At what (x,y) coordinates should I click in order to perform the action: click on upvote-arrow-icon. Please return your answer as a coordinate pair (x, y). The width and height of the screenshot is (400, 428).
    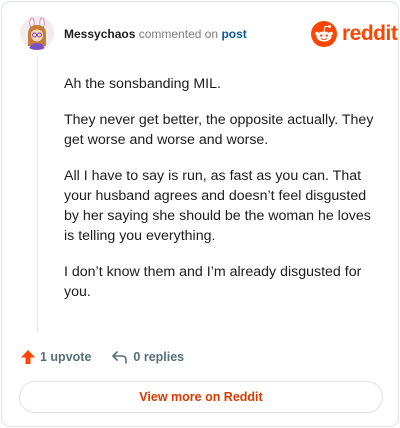
    Looking at the image, I should click on (28, 357).